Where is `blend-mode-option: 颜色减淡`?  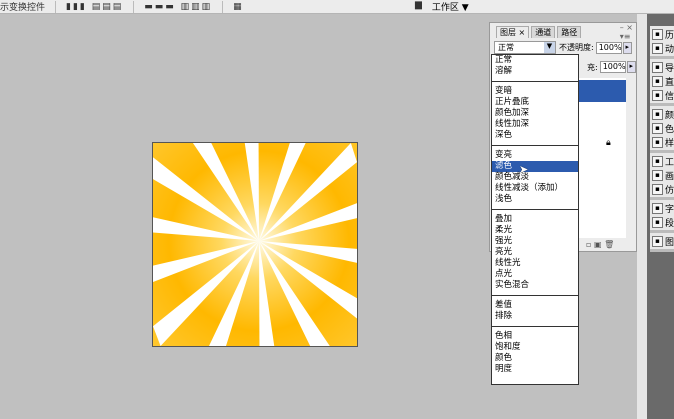
blend-mode-option: 颜色减淡 is located at coordinates (535, 177).